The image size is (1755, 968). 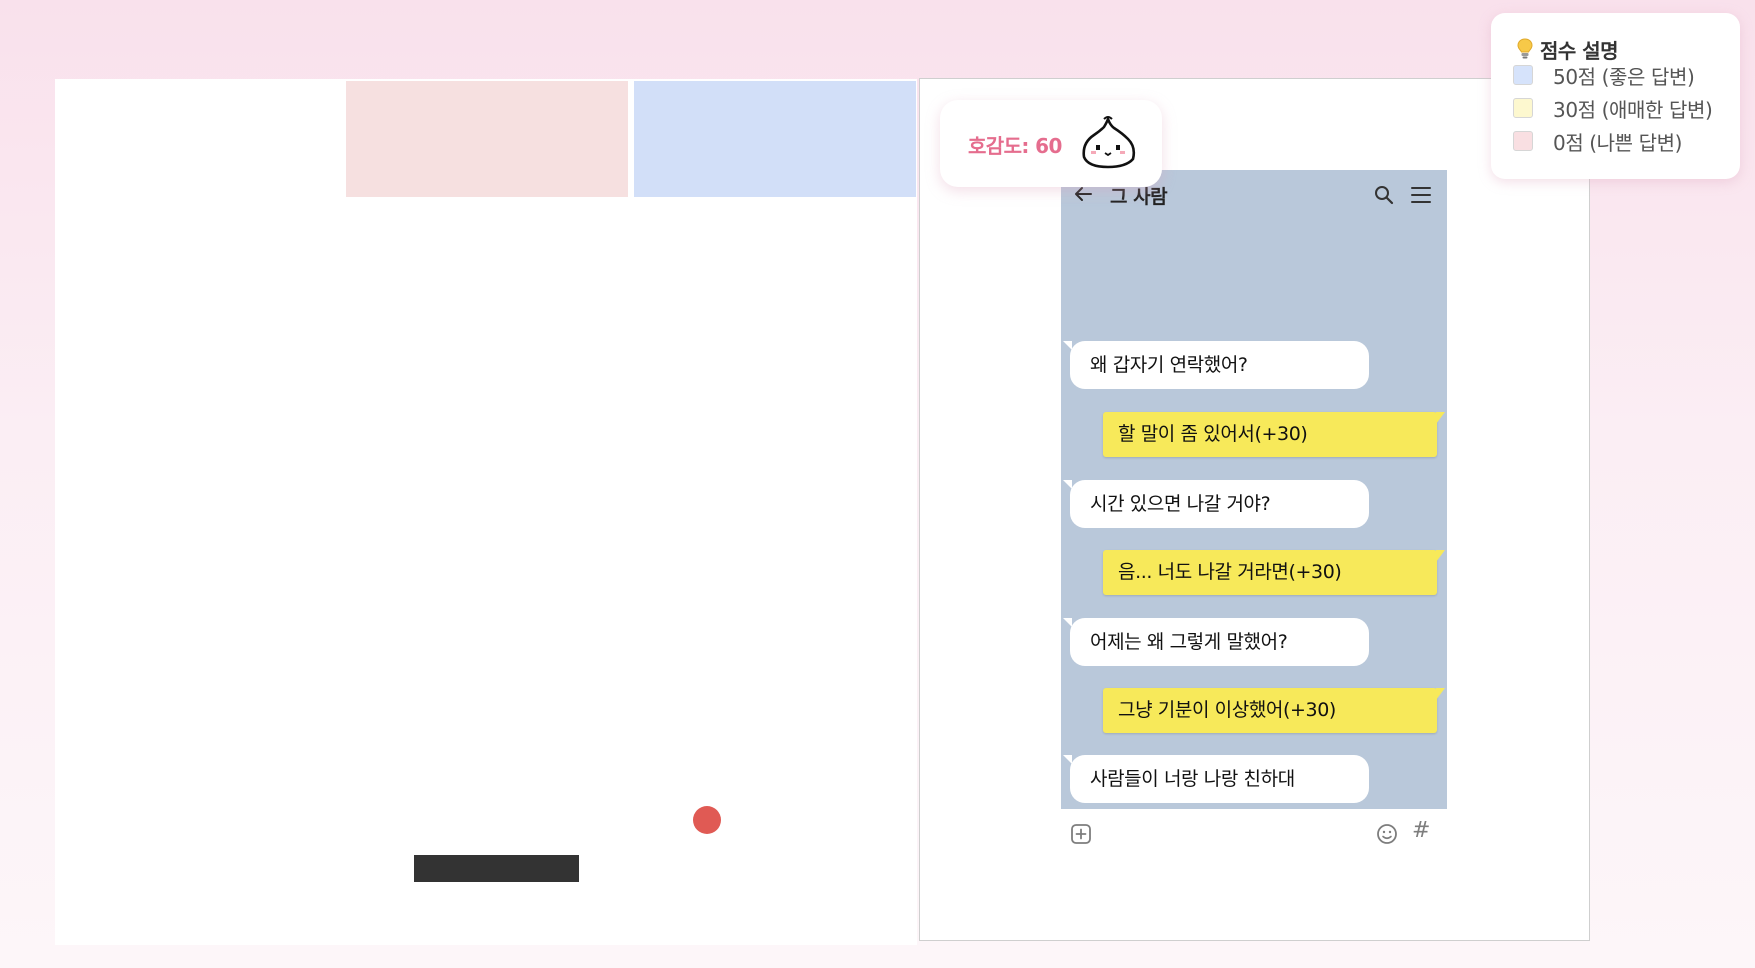 What do you see at coordinates (1081, 834) in the screenshot?
I see `add-icon` at bounding box center [1081, 834].